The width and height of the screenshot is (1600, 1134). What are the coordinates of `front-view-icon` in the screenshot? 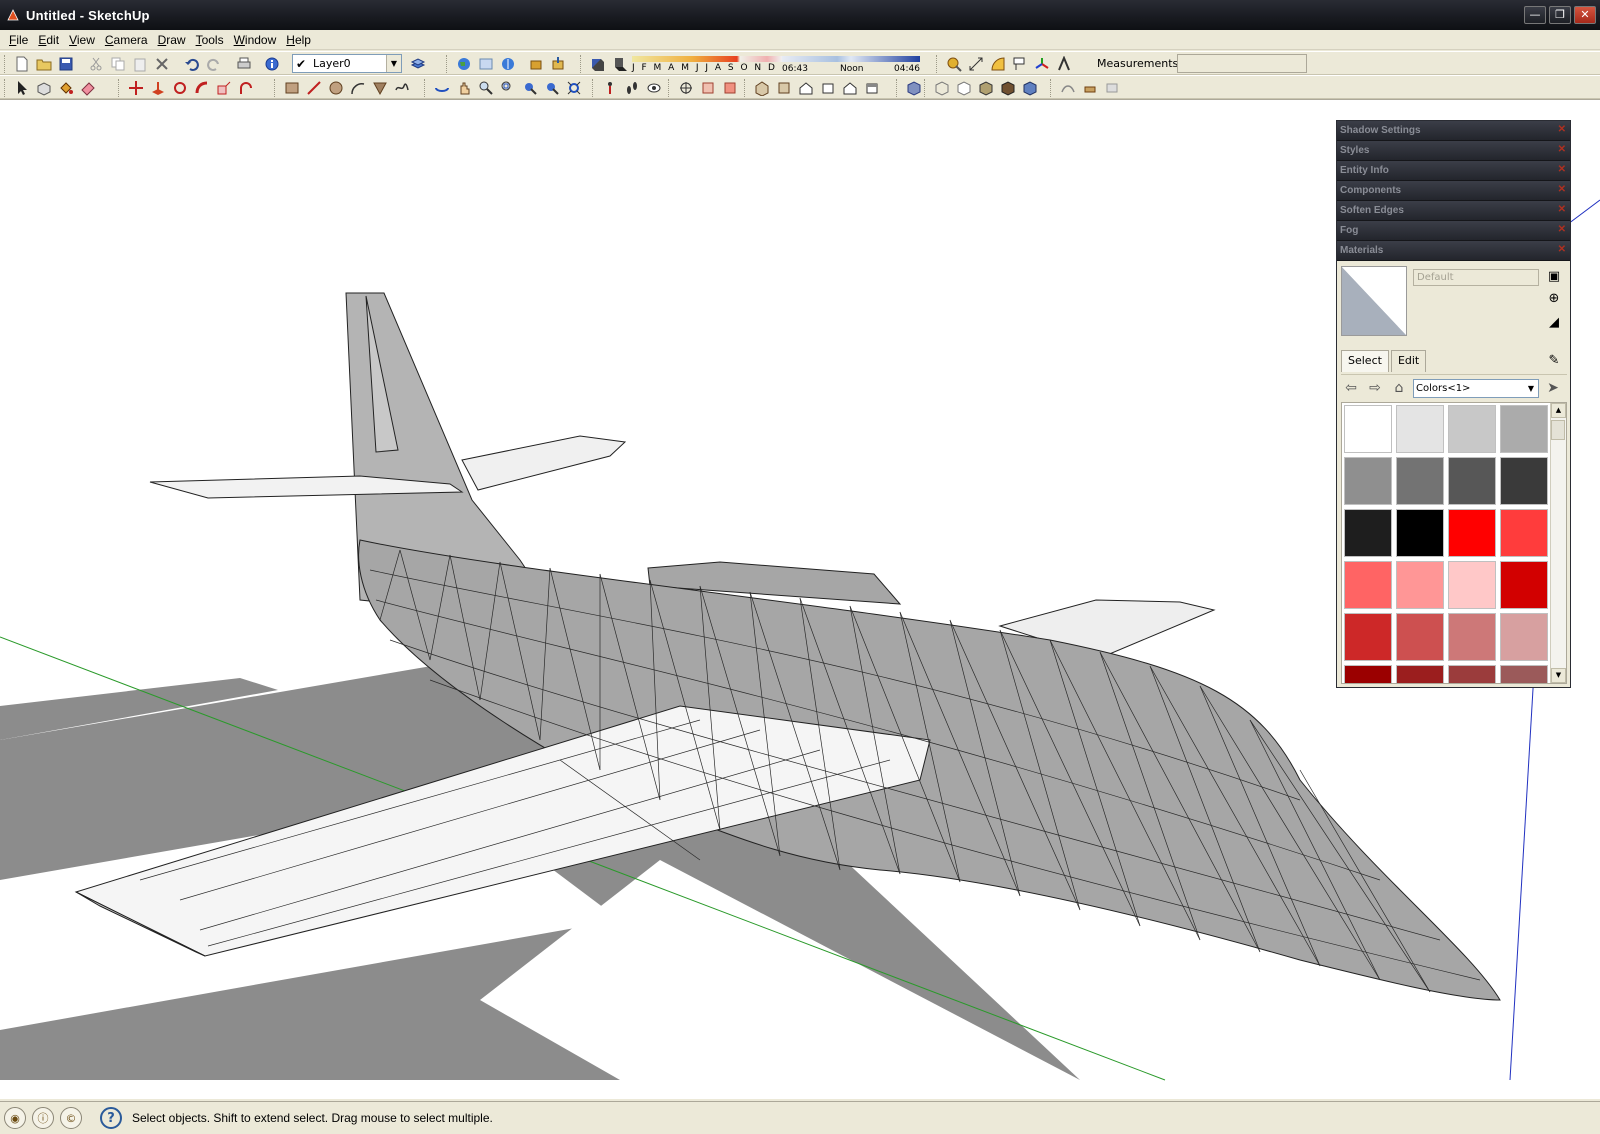 It's located at (806, 88).